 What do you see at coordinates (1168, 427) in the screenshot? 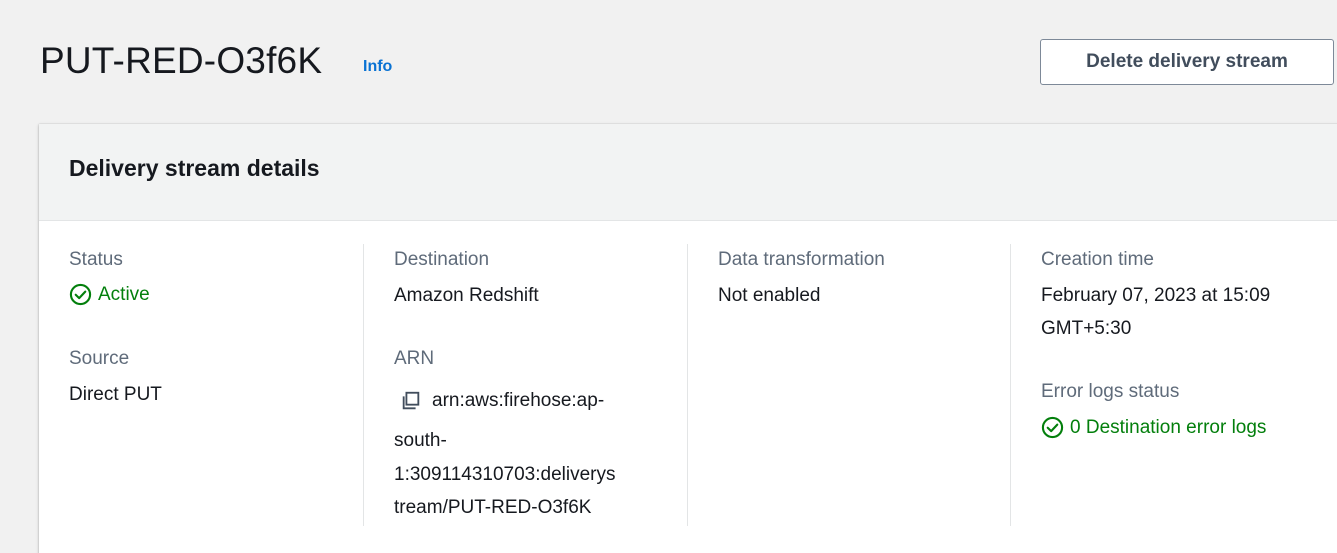
I see `error-logs-text: 0 Destination error logs` at bounding box center [1168, 427].